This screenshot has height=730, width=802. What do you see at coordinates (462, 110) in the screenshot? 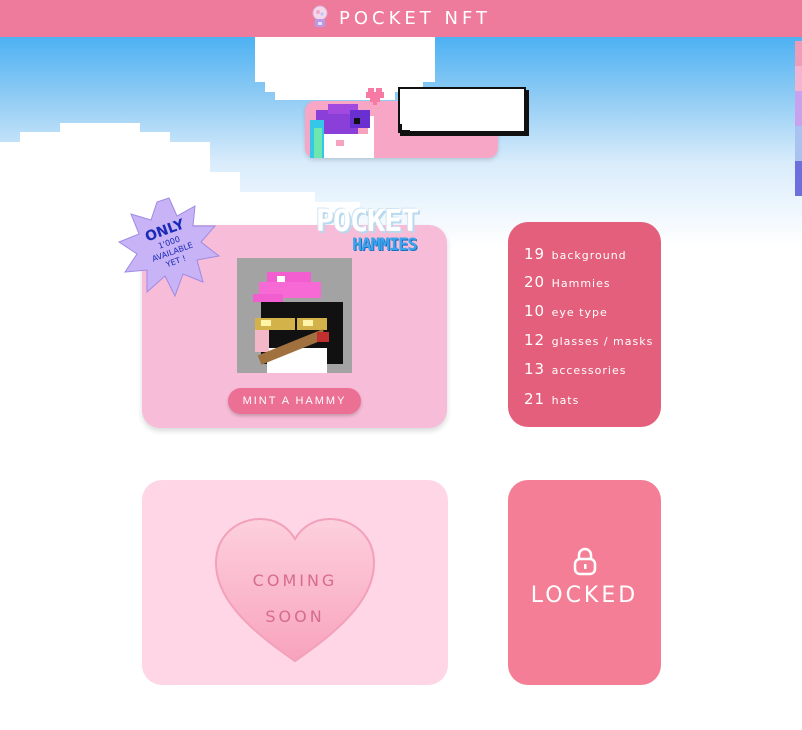
I see `speech-bubble` at bounding box center [462, 110].